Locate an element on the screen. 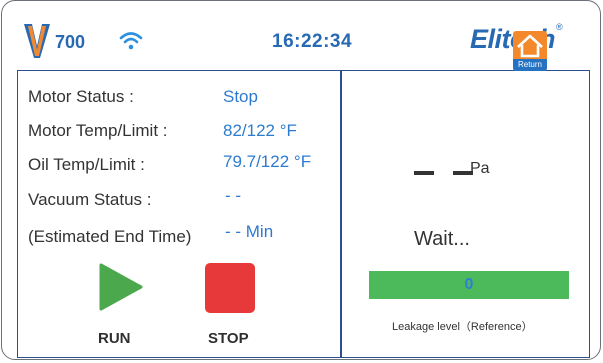  home-icon is located at coordinates (530, 46).